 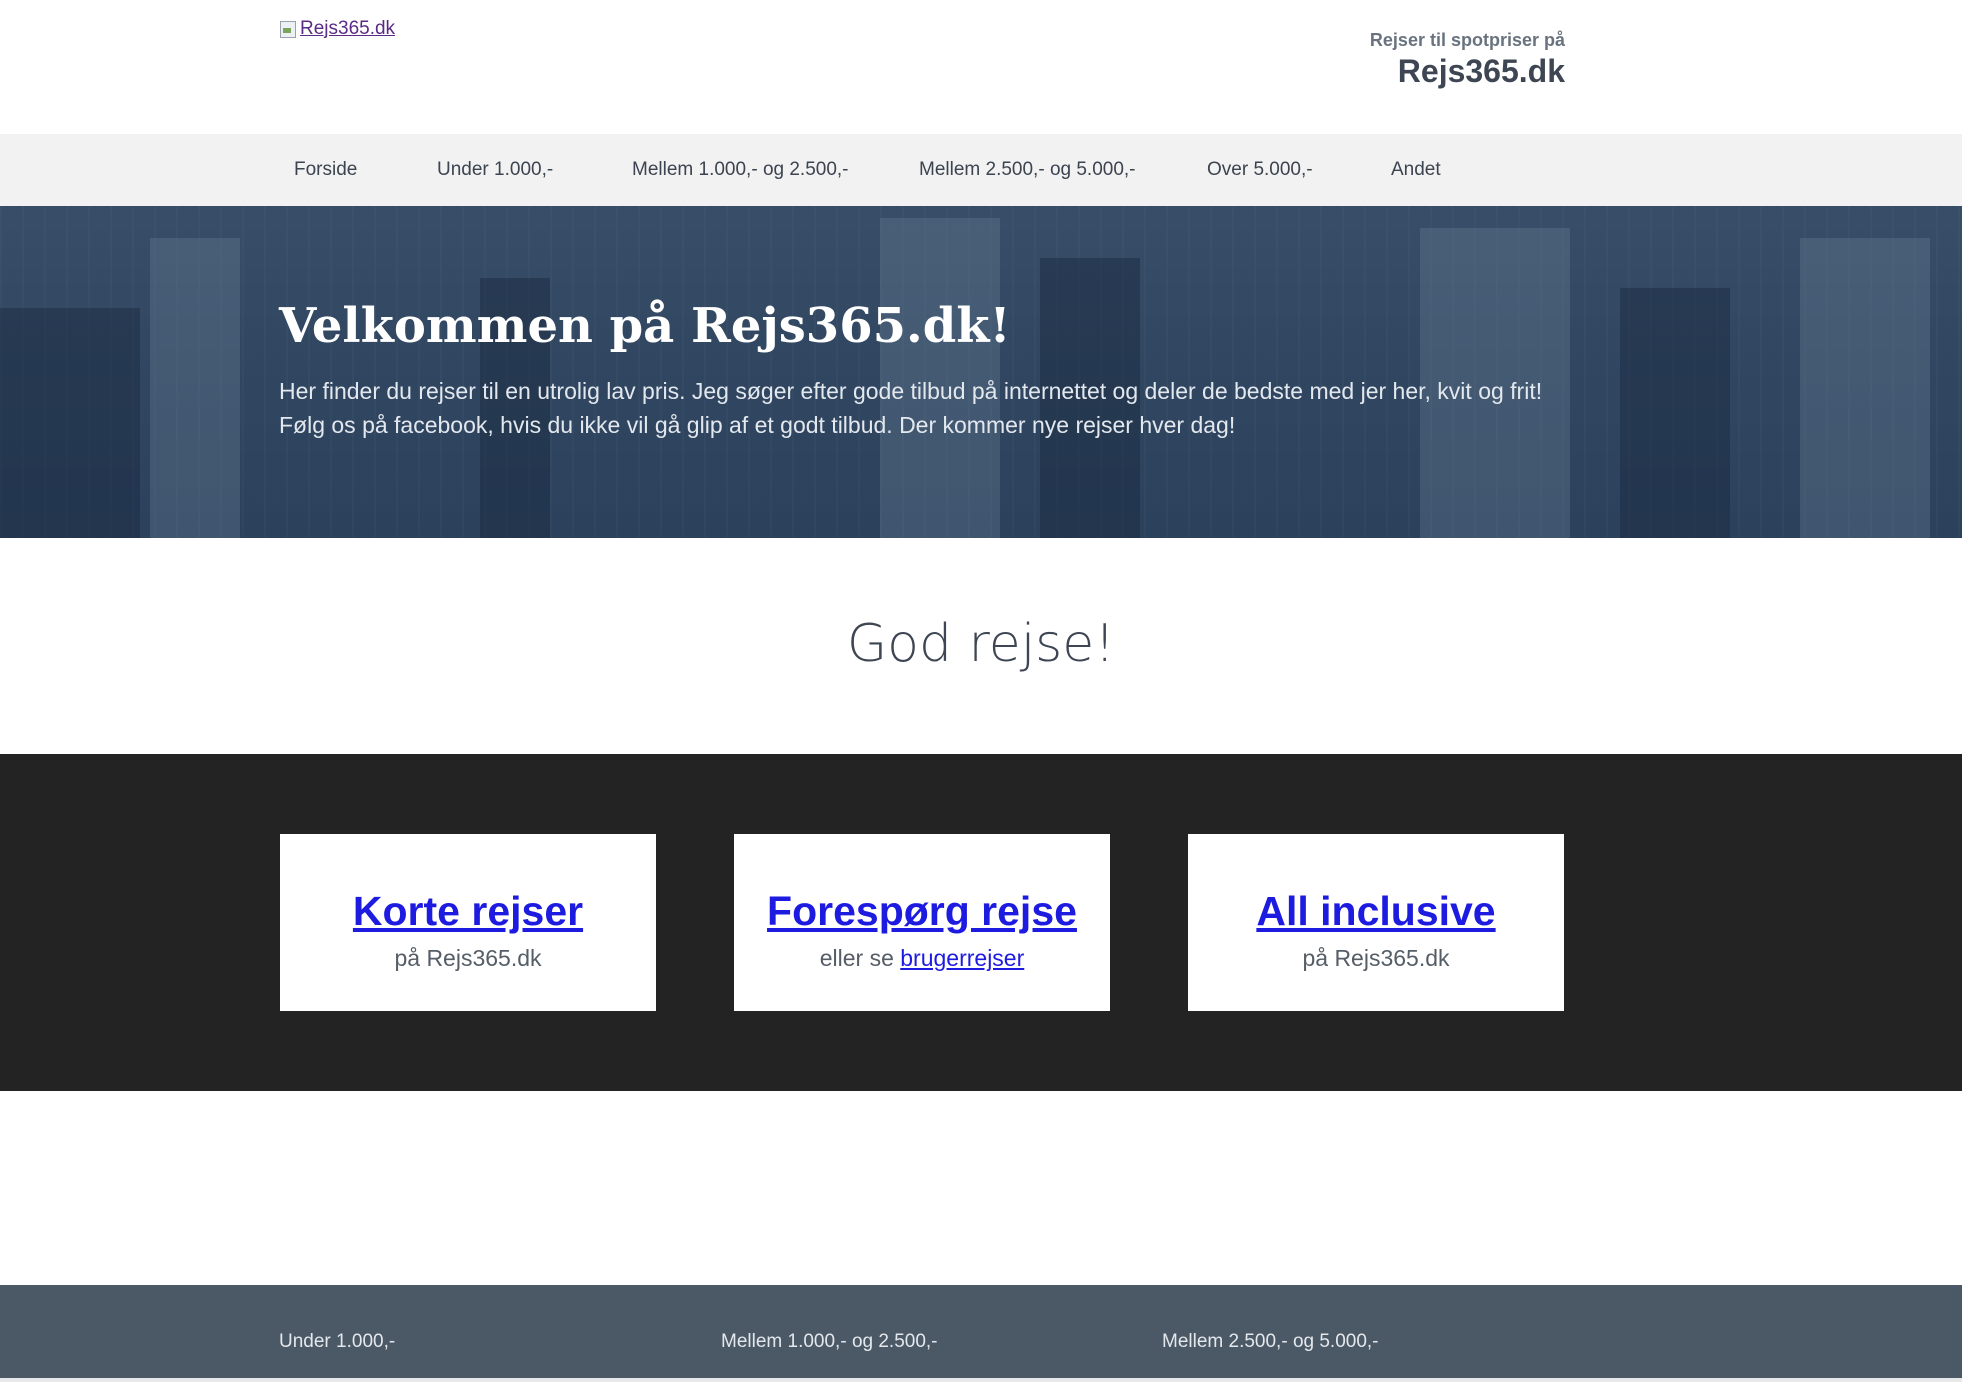 What do you see at coordinates (856, 958) in the screenshot?
I see `card-subtitle-prefix: eller se` at bounding box center [856, 958].